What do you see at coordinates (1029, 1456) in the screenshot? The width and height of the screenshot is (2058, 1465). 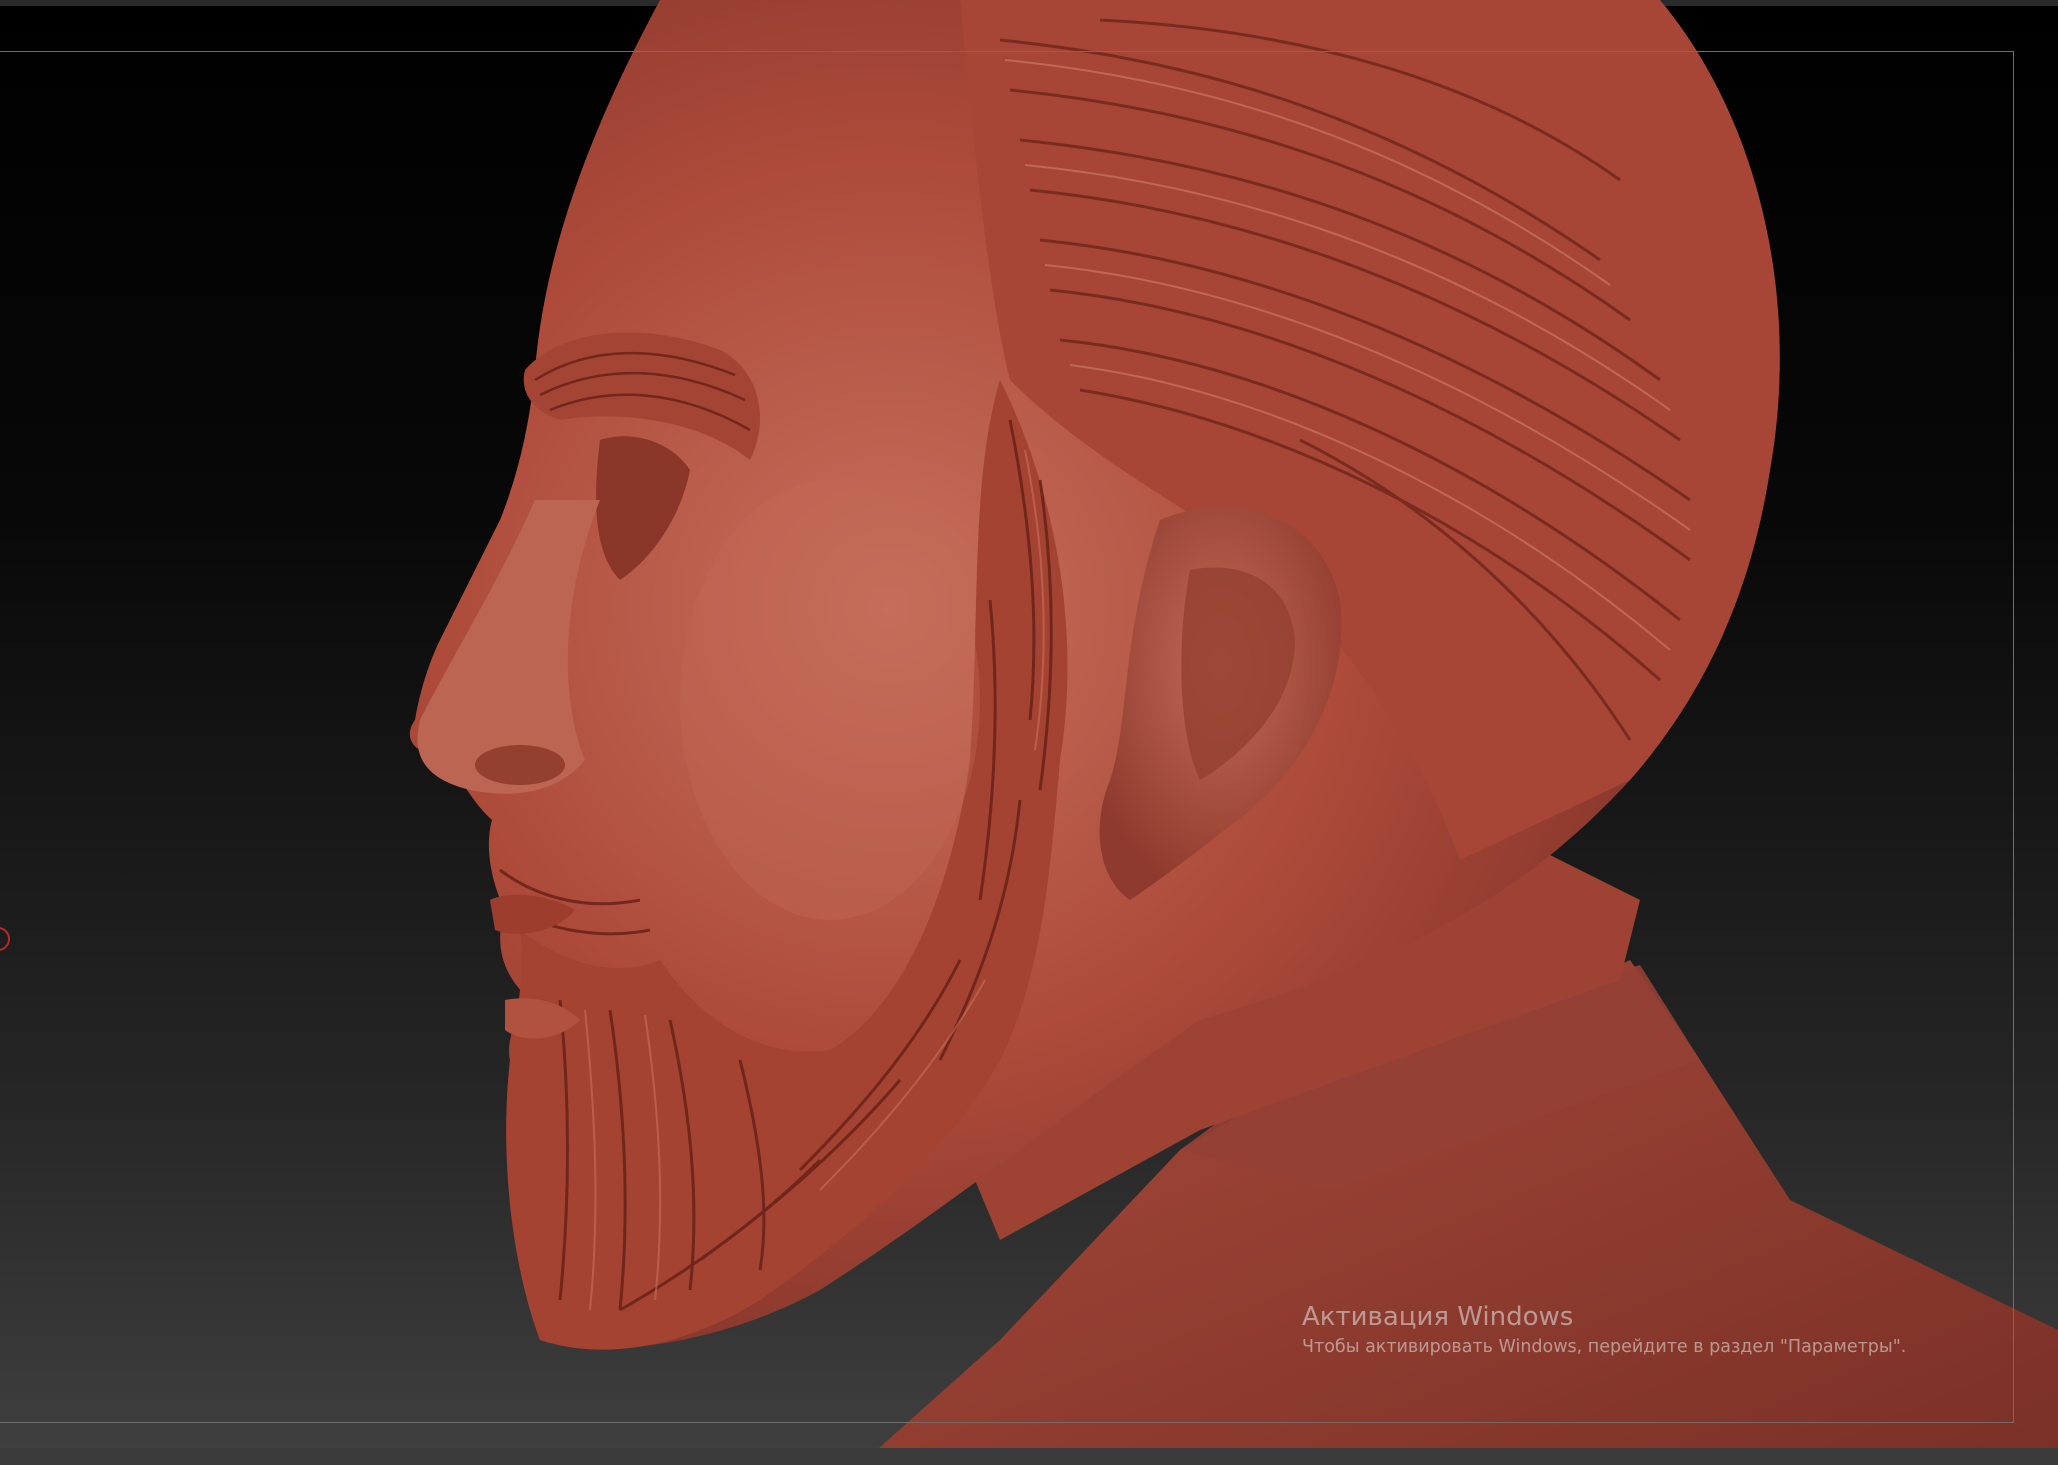 I see `bottom-toolbar-strip` at bounding box center [1029, 1456].